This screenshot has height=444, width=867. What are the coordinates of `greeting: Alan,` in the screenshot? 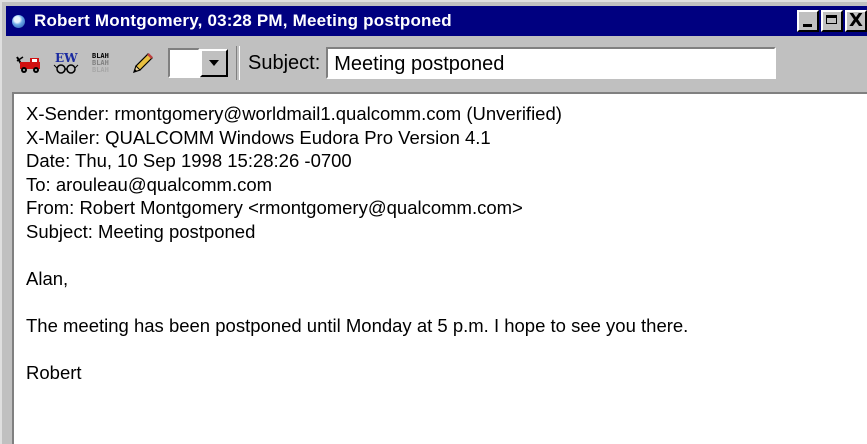 It's located at (47, 278).